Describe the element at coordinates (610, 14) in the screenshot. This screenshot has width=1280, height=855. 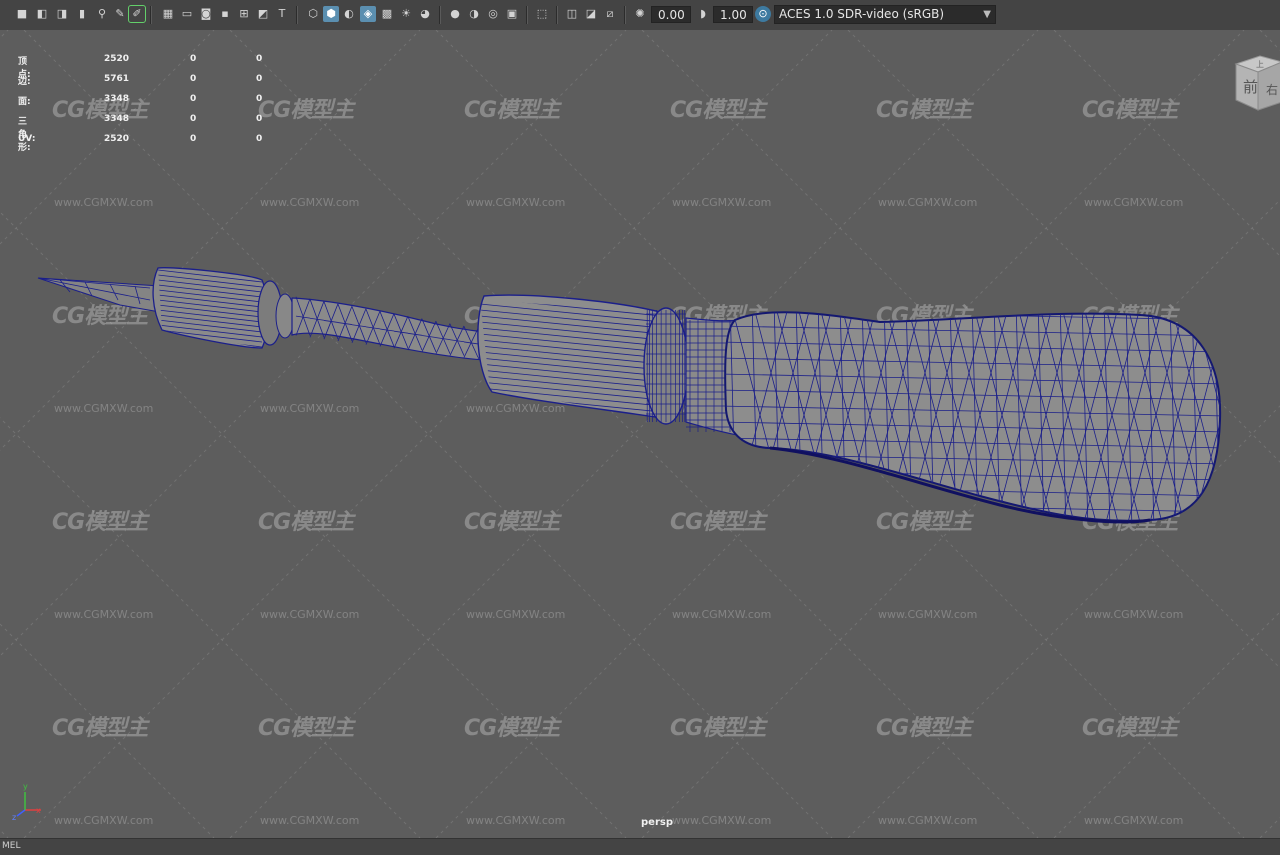
I see `xray-components-icon: ⧄` at that location.